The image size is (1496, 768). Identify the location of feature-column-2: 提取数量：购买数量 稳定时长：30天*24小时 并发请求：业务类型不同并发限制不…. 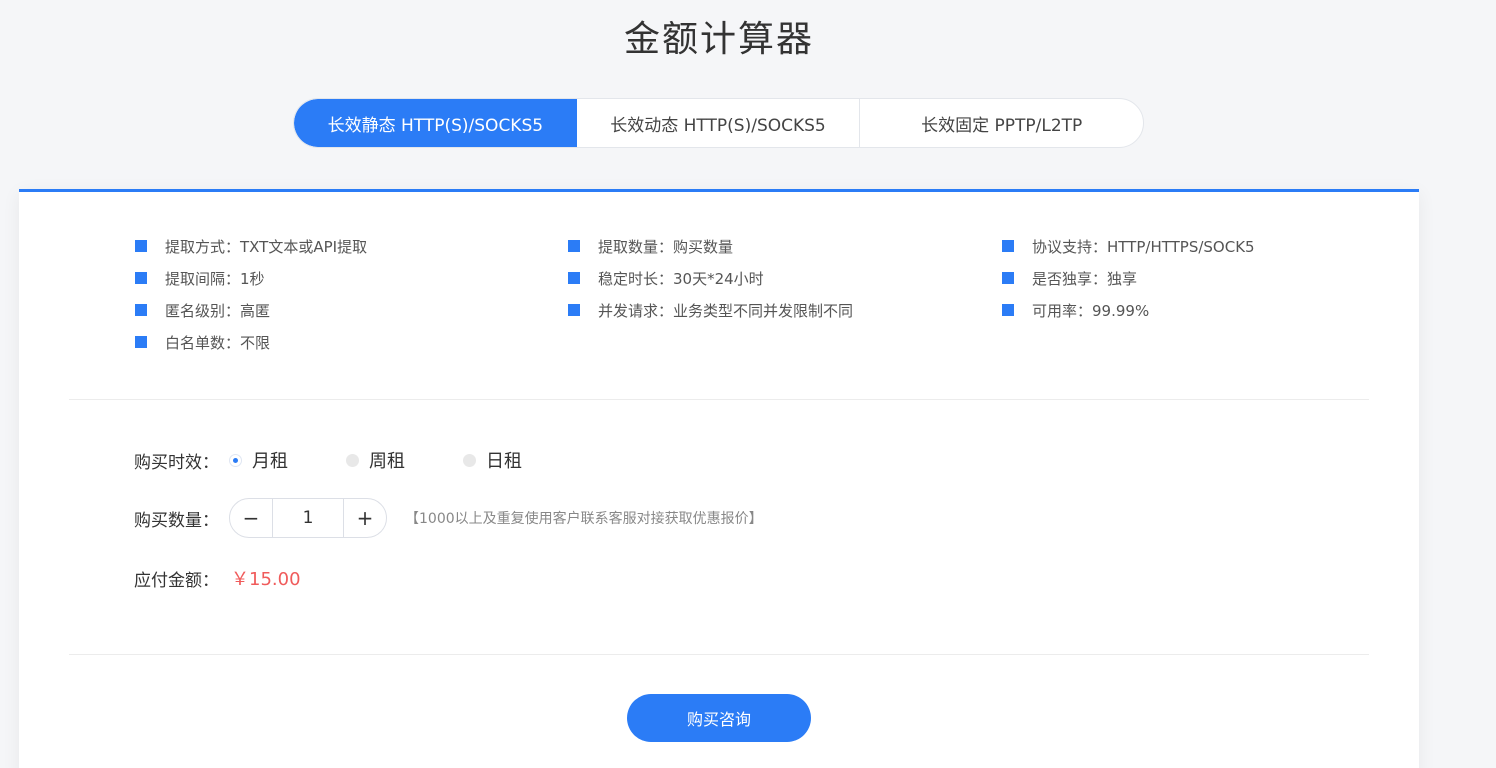
(718, 282).